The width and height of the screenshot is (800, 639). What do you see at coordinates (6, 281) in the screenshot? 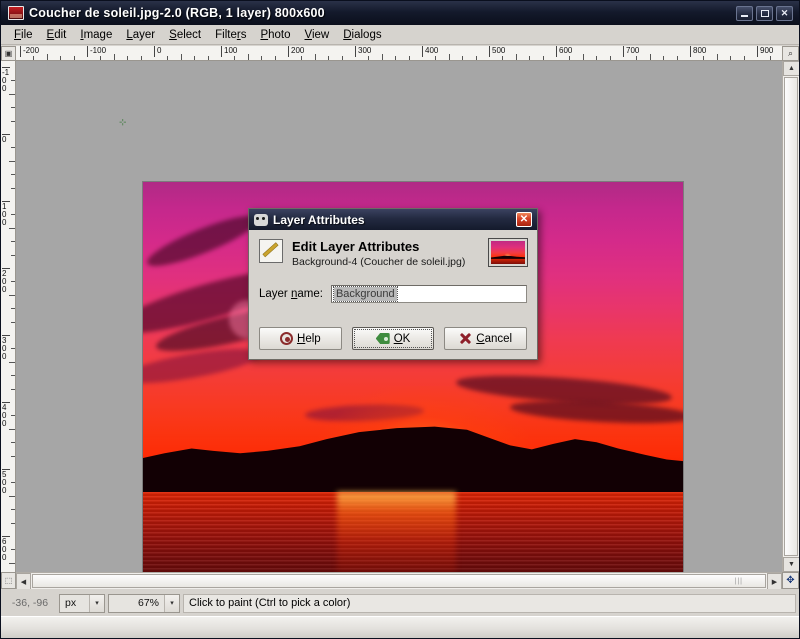
I see `ruler-label: 200` at bounding box center [6, 281].